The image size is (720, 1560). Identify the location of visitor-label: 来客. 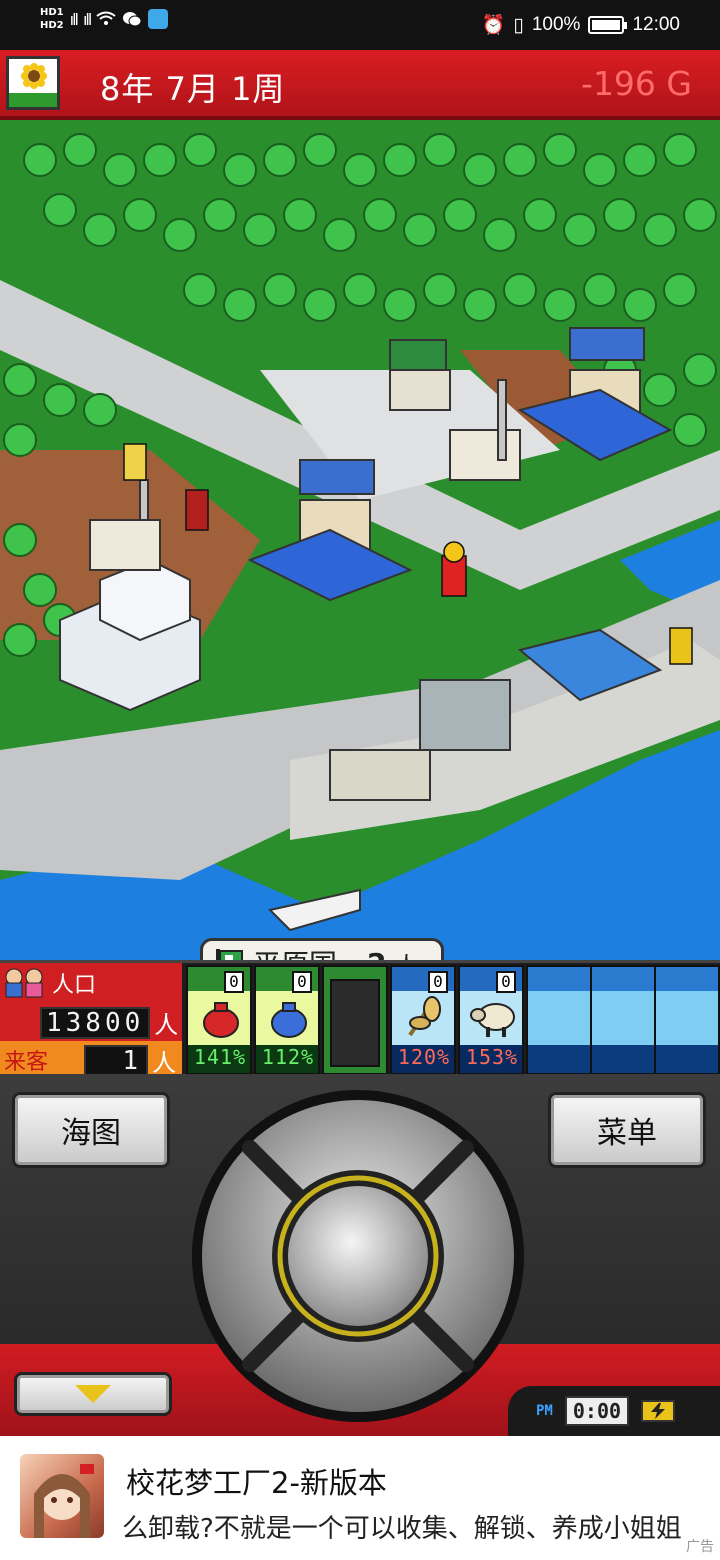
(26, 1062).